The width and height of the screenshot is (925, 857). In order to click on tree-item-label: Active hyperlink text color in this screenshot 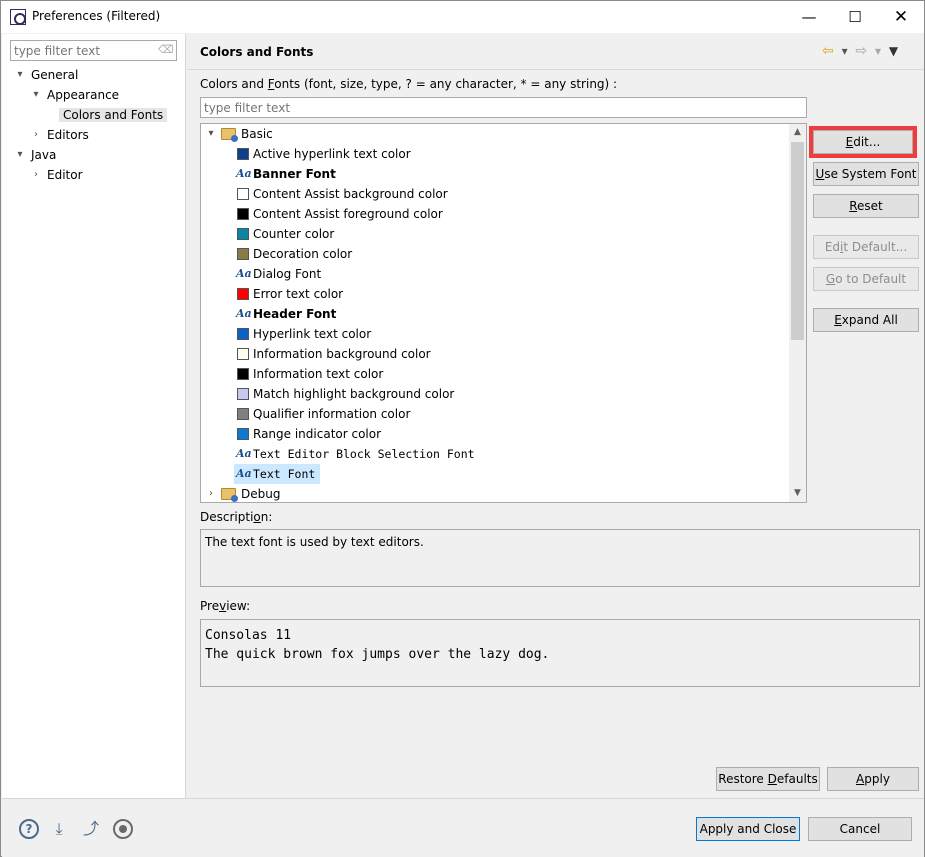, I will do `click(332, 154)`.